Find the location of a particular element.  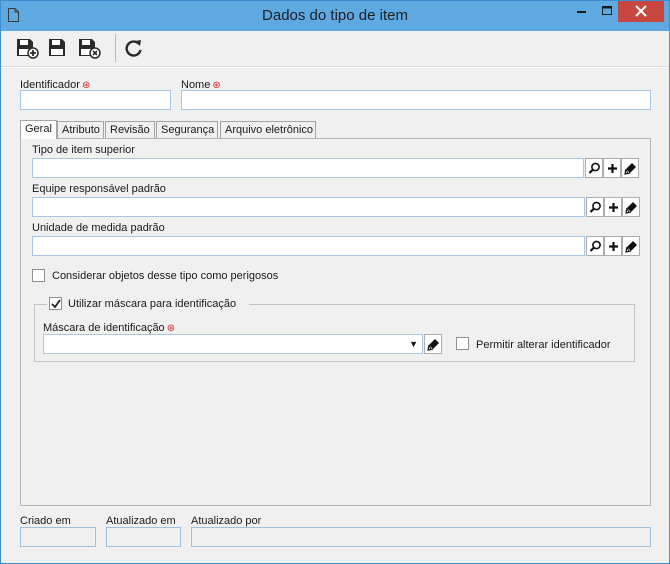

title-bar: Dados do tipo de item is located at coordinates (335, 16).